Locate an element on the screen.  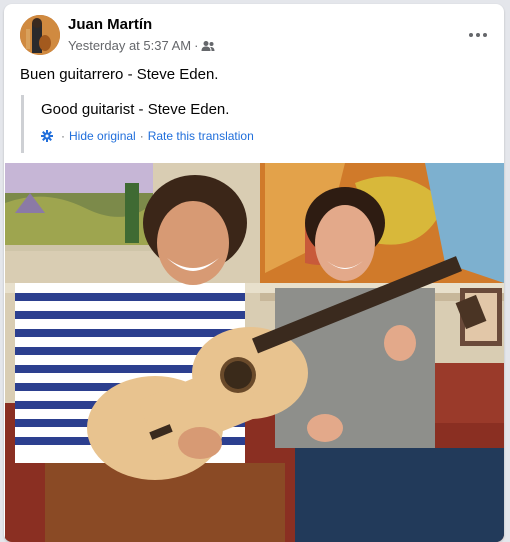
translation-actions: · Hide original · Rate this translation is located at coordinates (147, 136).